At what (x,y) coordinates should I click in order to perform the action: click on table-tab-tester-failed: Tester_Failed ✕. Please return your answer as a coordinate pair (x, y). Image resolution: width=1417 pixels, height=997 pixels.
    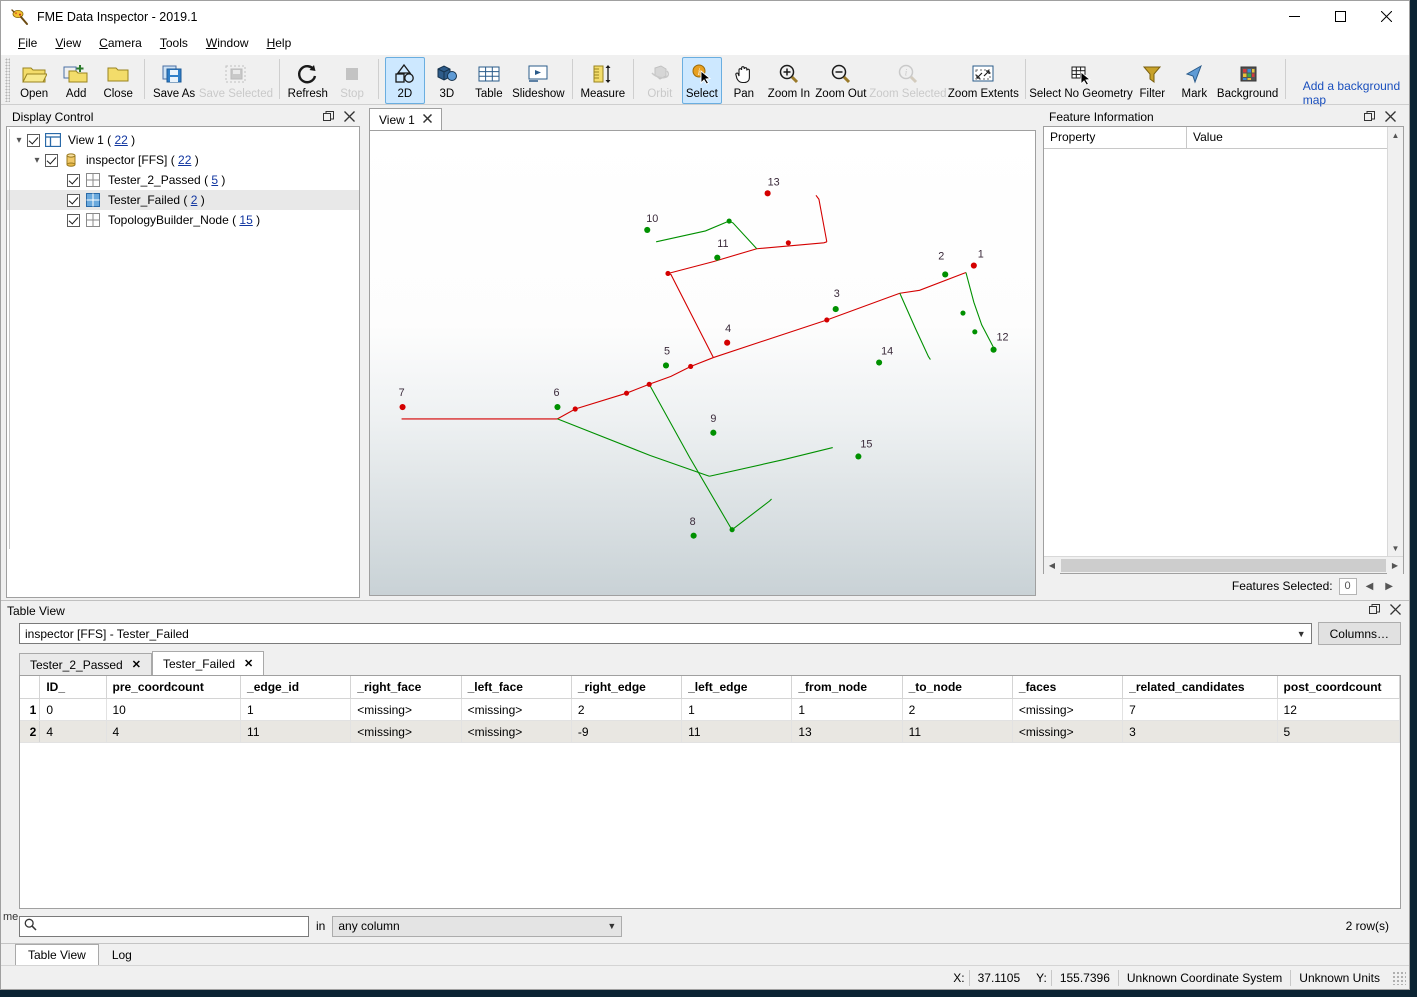
    Looking at the image, I should click on (208, 663).